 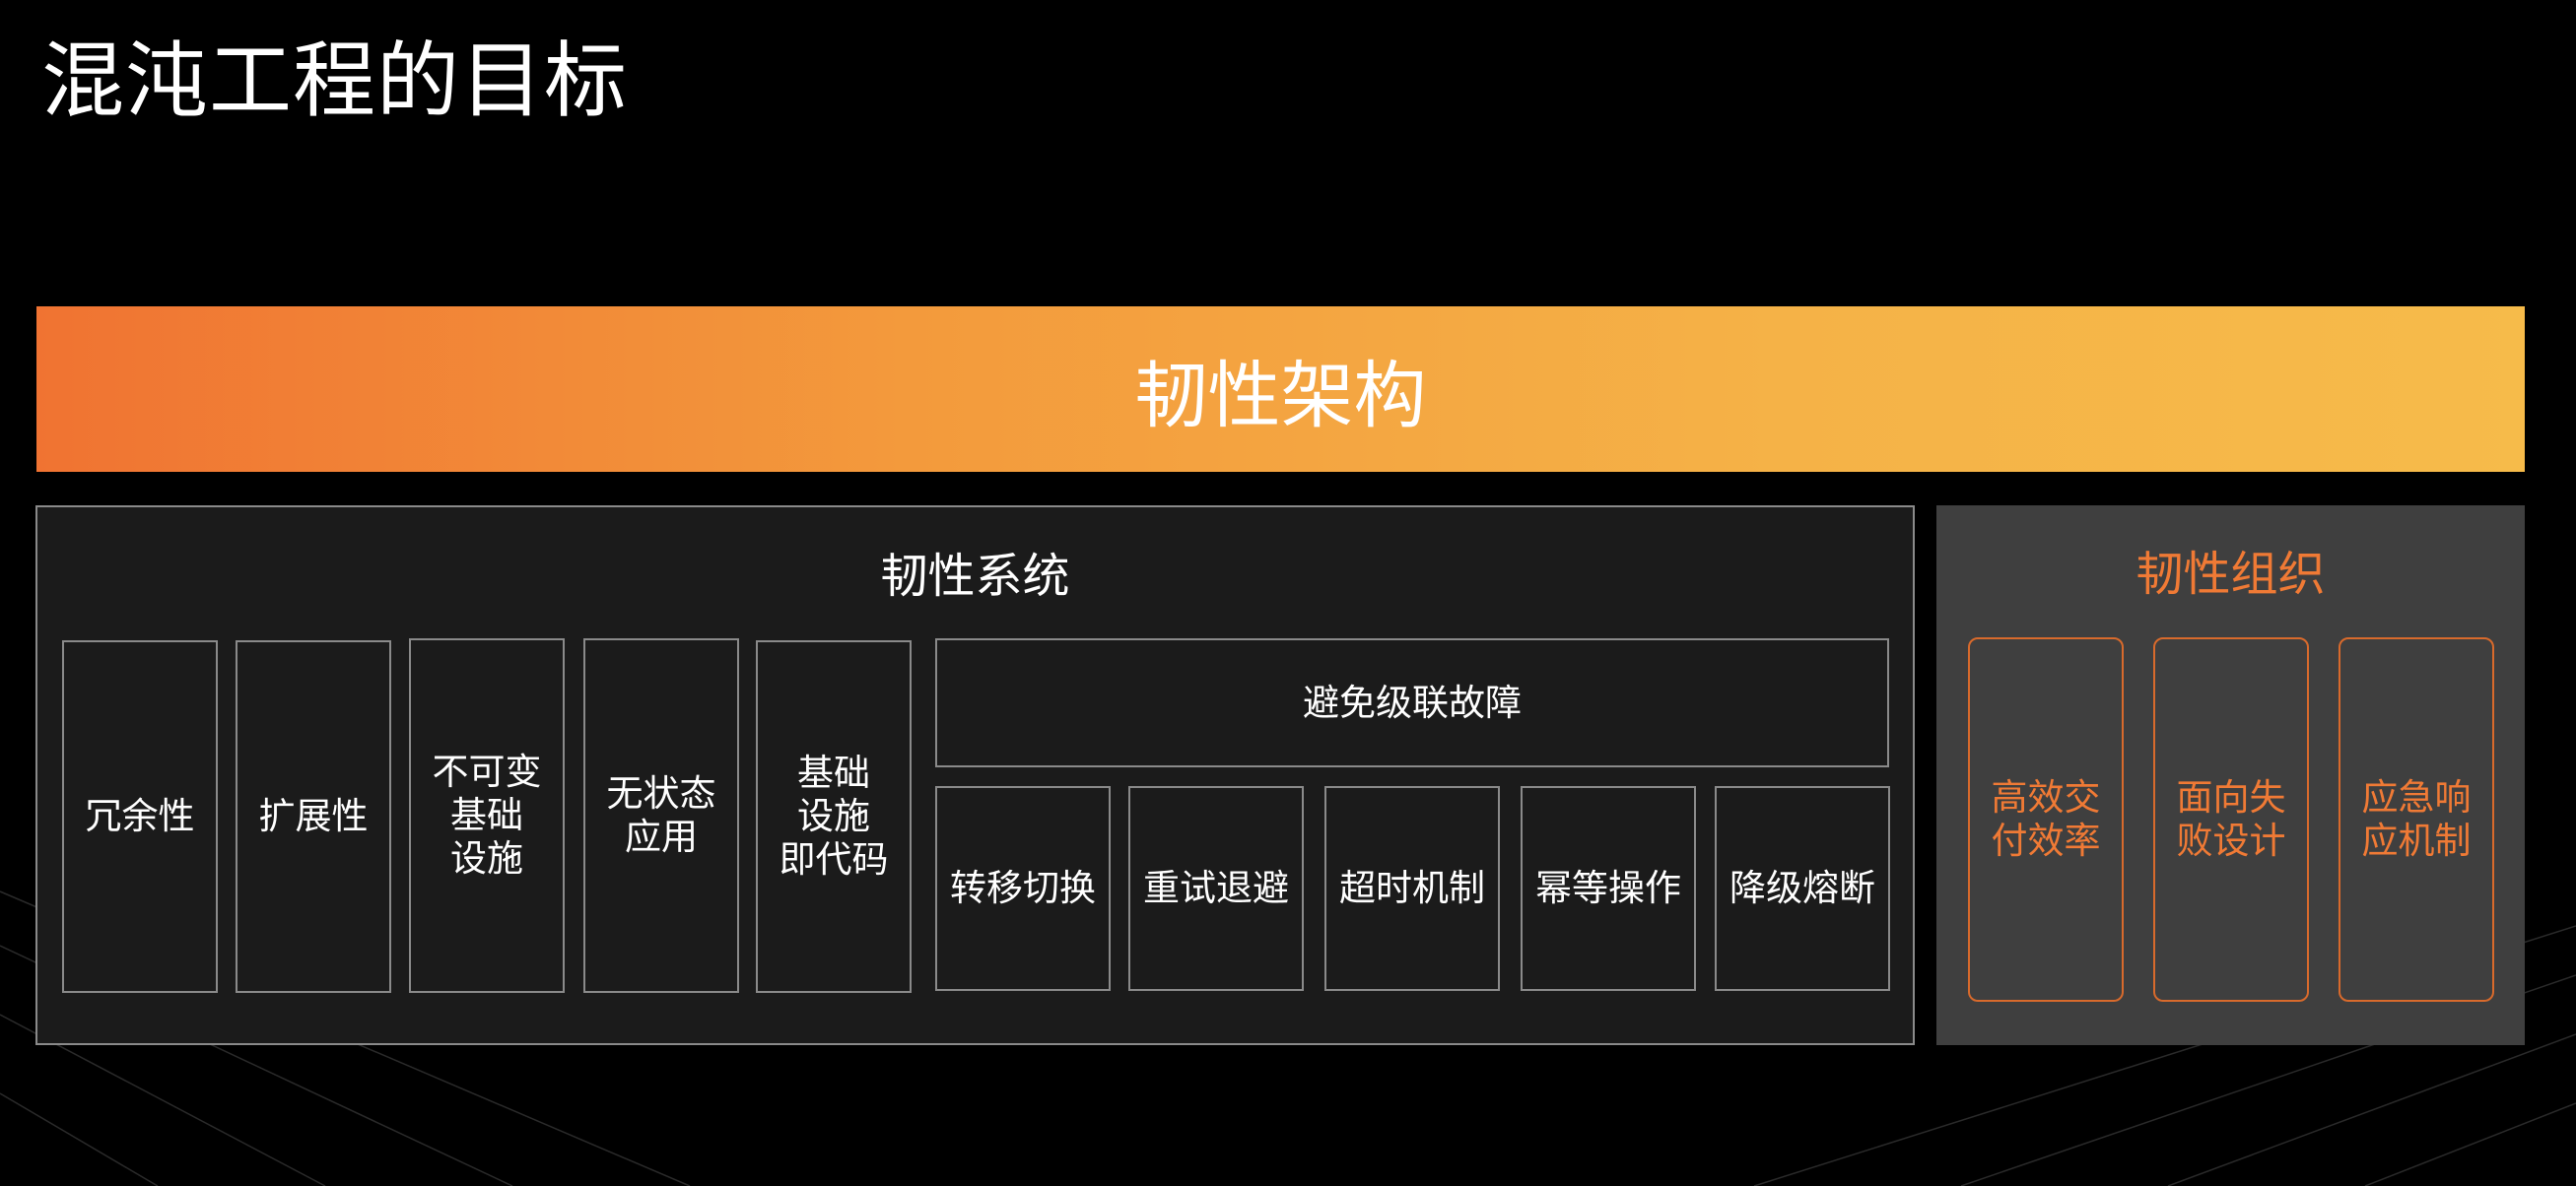 I want to click on cascade-item-timeout: 超时机制, so click(x=1412, y=888).